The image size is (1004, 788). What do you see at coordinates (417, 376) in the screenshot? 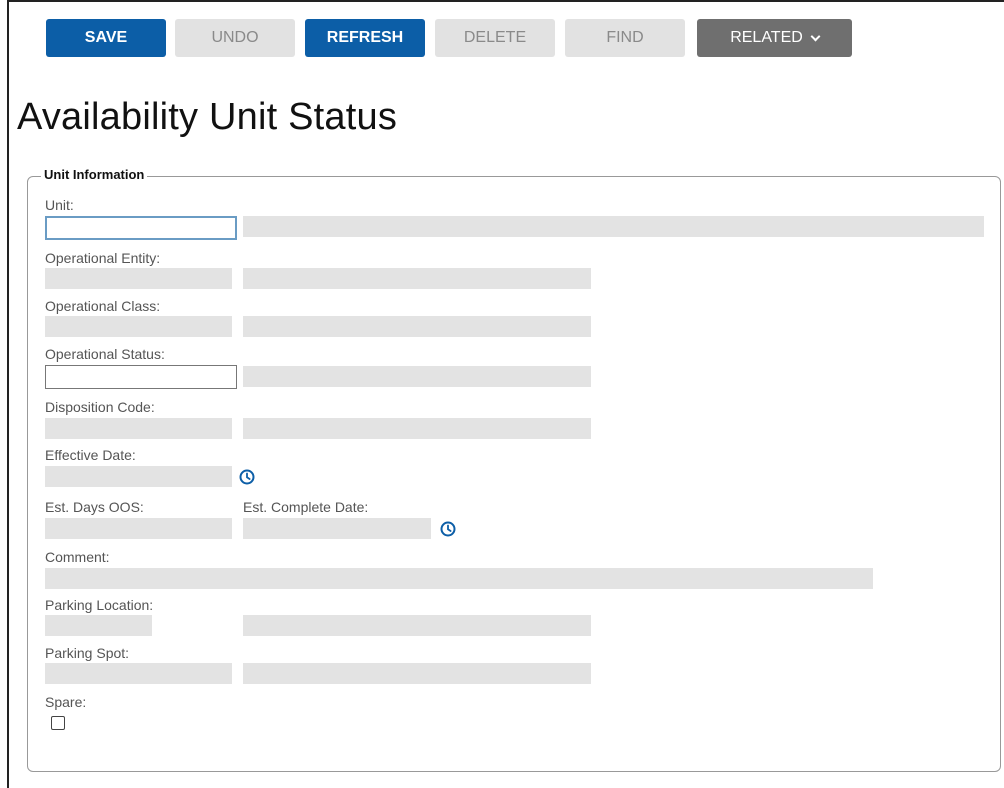
I see `operational-status-description-field` at bounding box center [417, 376].